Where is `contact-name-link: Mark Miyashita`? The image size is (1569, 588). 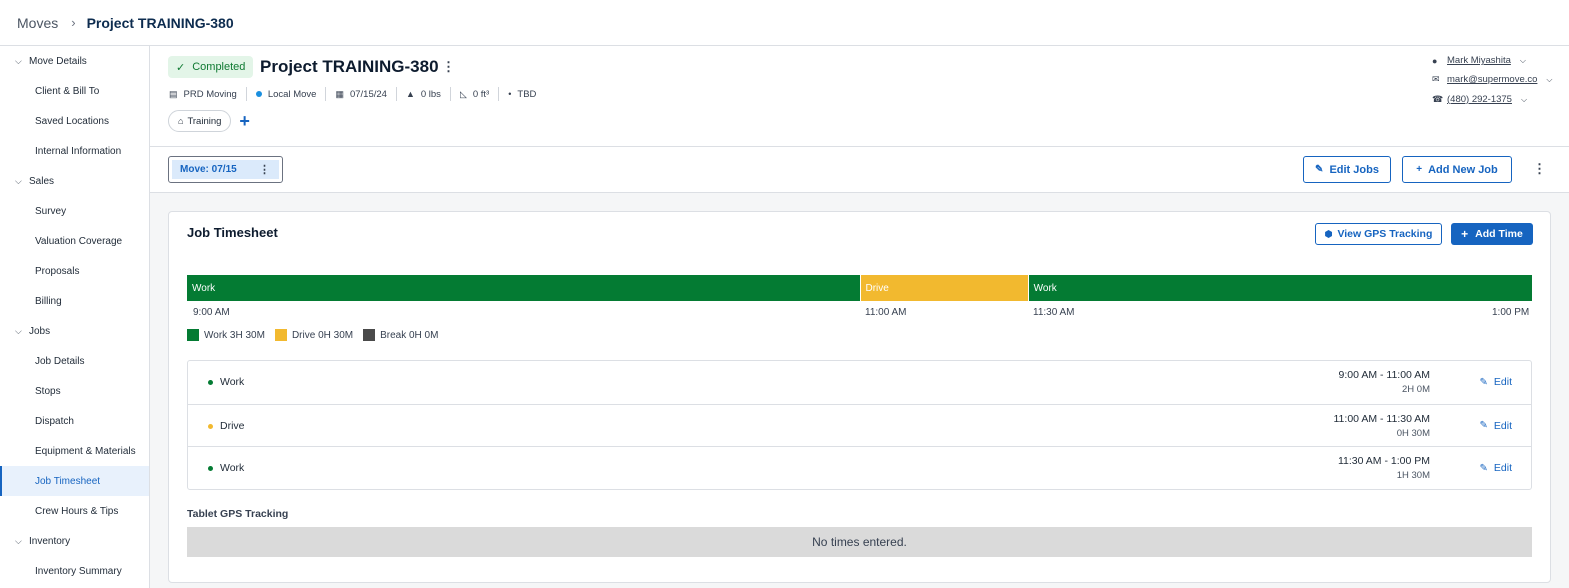
contact-name-link: Mark Miyashita is located at coordinates (1479, 60).